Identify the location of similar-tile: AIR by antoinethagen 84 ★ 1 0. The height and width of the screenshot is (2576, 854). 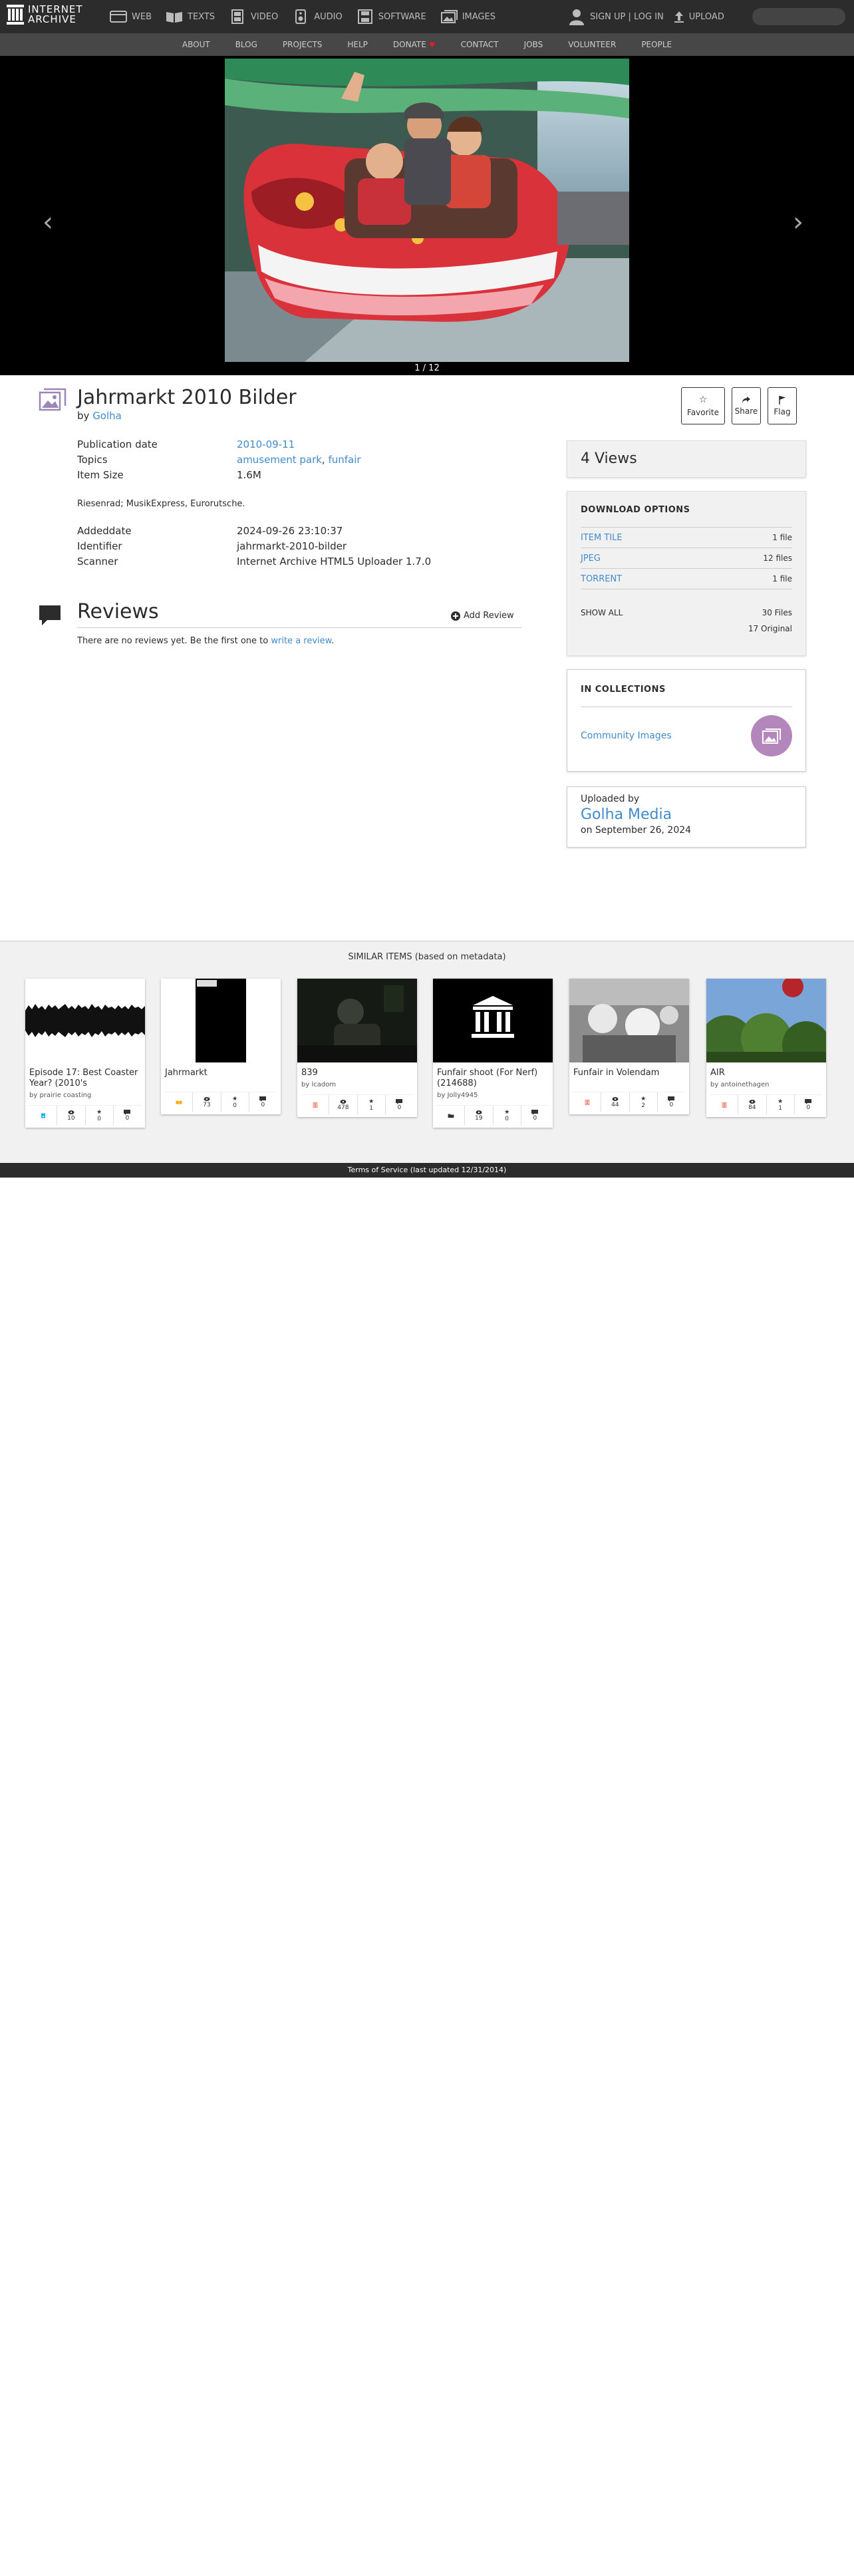
(766, 1048).